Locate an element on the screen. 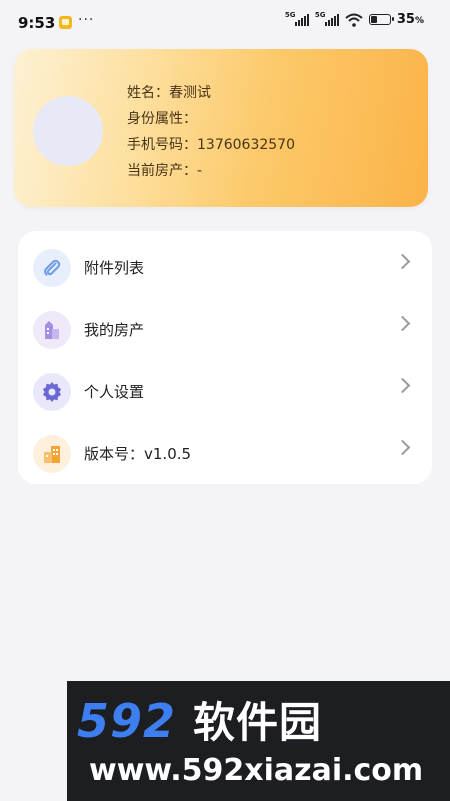 The width and height of the screenshot is (450, 801). signal-5g-label-2: 5G is located at coordinates (320, 14).